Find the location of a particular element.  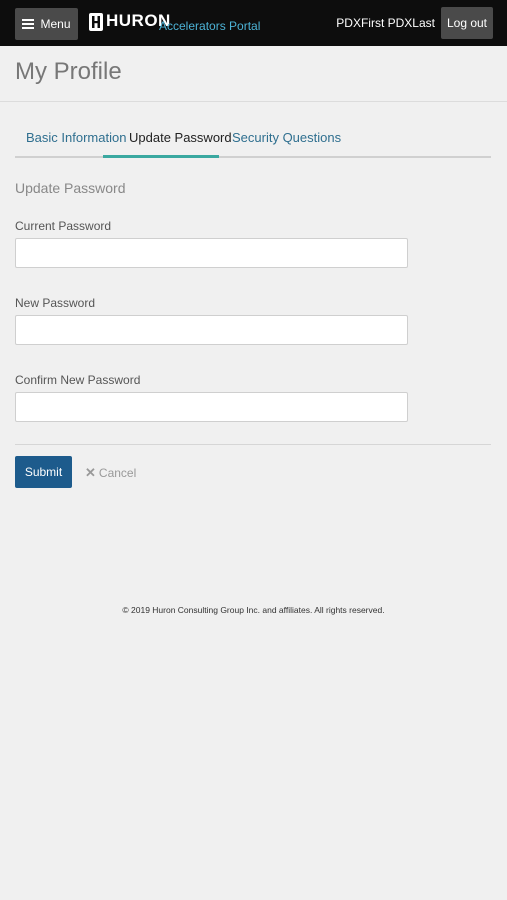

menu-button: Menu is located at coordinates (46, 24).